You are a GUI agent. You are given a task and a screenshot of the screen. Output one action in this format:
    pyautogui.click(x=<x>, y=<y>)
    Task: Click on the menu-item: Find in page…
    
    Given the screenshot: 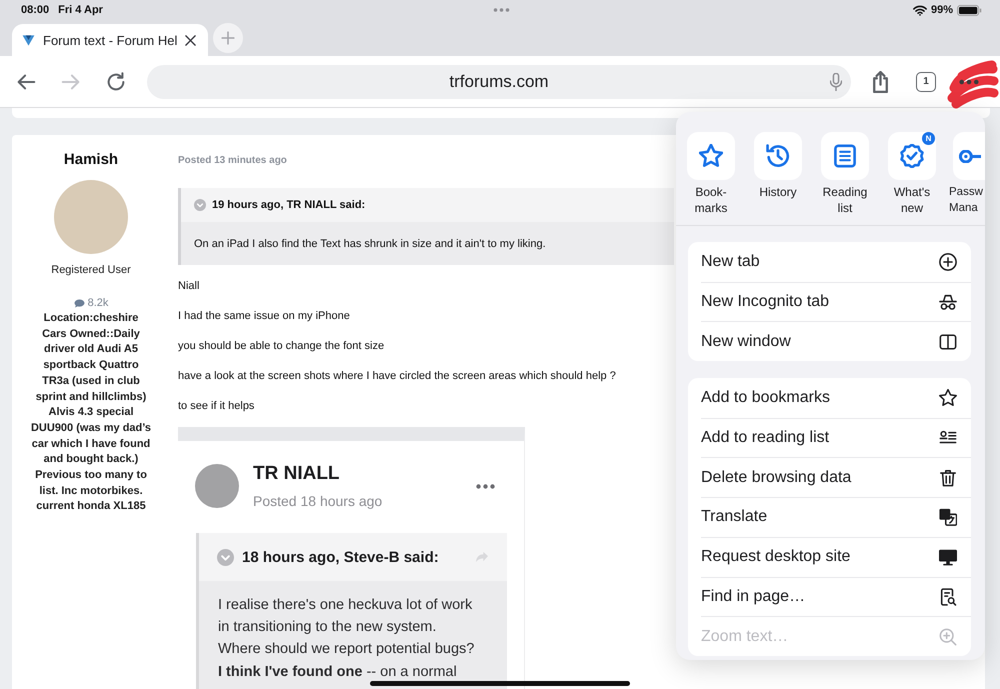 What is the action you would take?
    pyautogui.click(x=836, y=596)
    